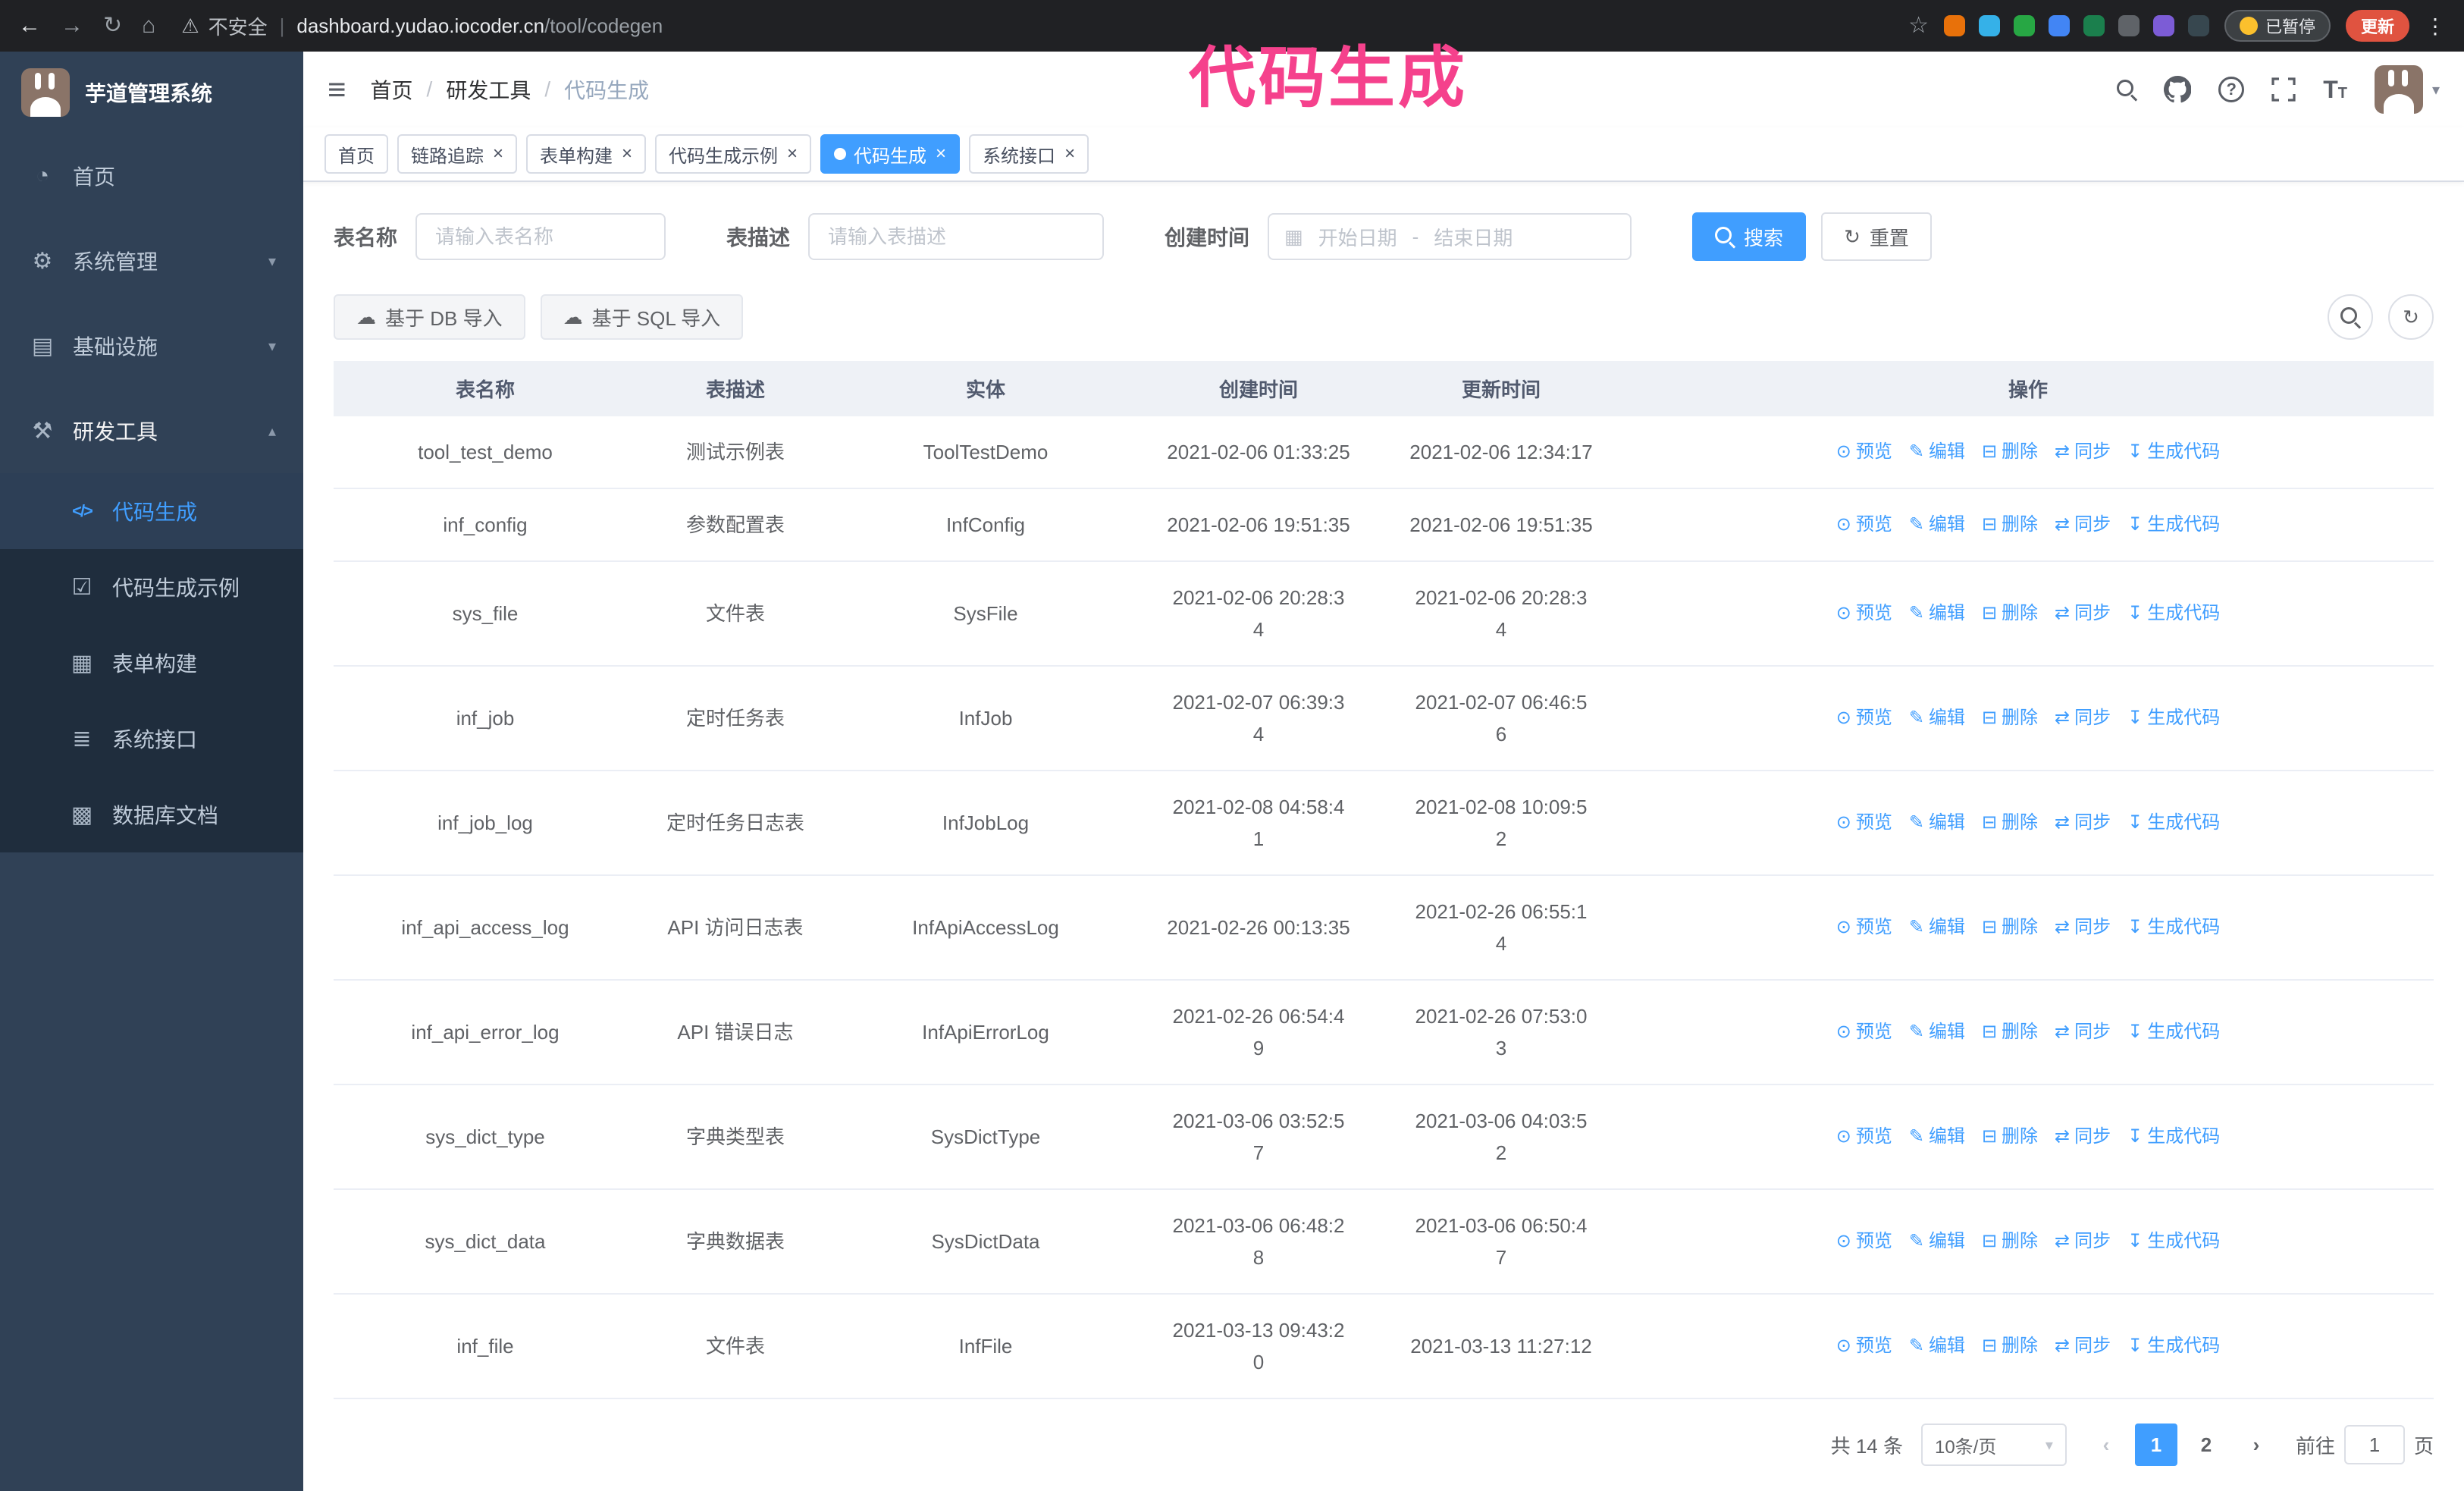  Describe the element at coordinates (2256, 1445) in the screenshot. I see `next-page-button: ›` at that location.